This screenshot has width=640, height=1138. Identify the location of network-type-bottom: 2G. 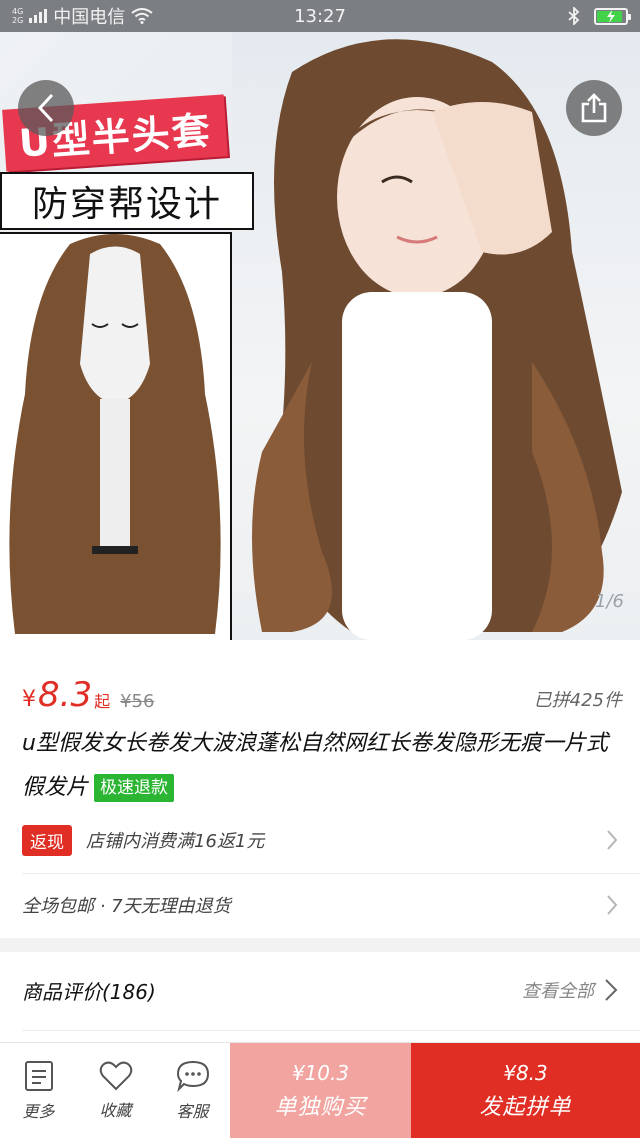
(18, 20).